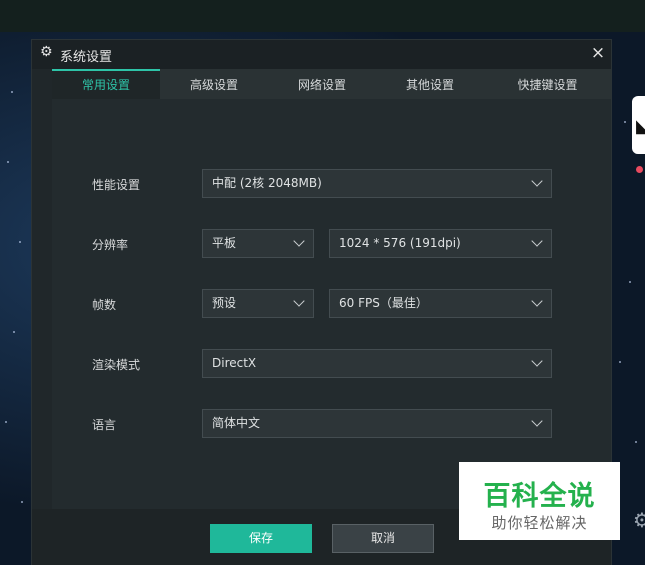 The width and height of the screenshot is (645, 565). Describe the element at coordinates (224, 243) in the screenshot. I see `resolution-mode-value: 平板` at that location.